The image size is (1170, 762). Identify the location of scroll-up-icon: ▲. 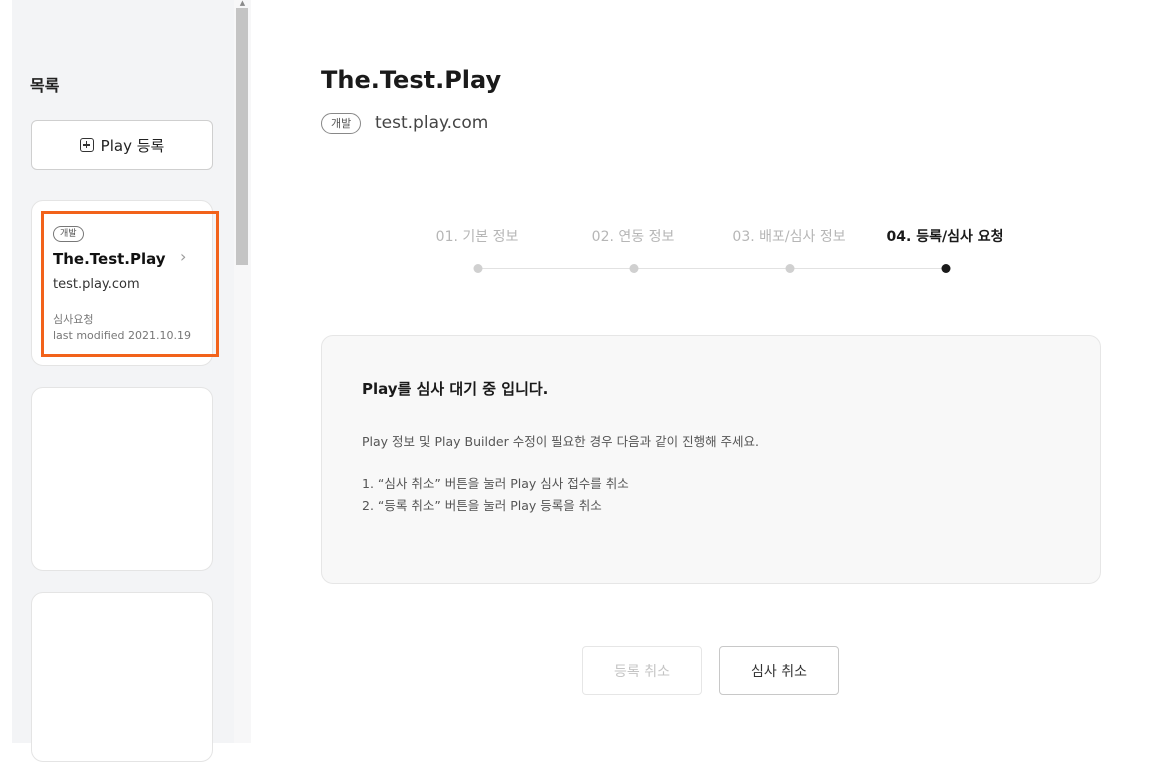
(242, 3).